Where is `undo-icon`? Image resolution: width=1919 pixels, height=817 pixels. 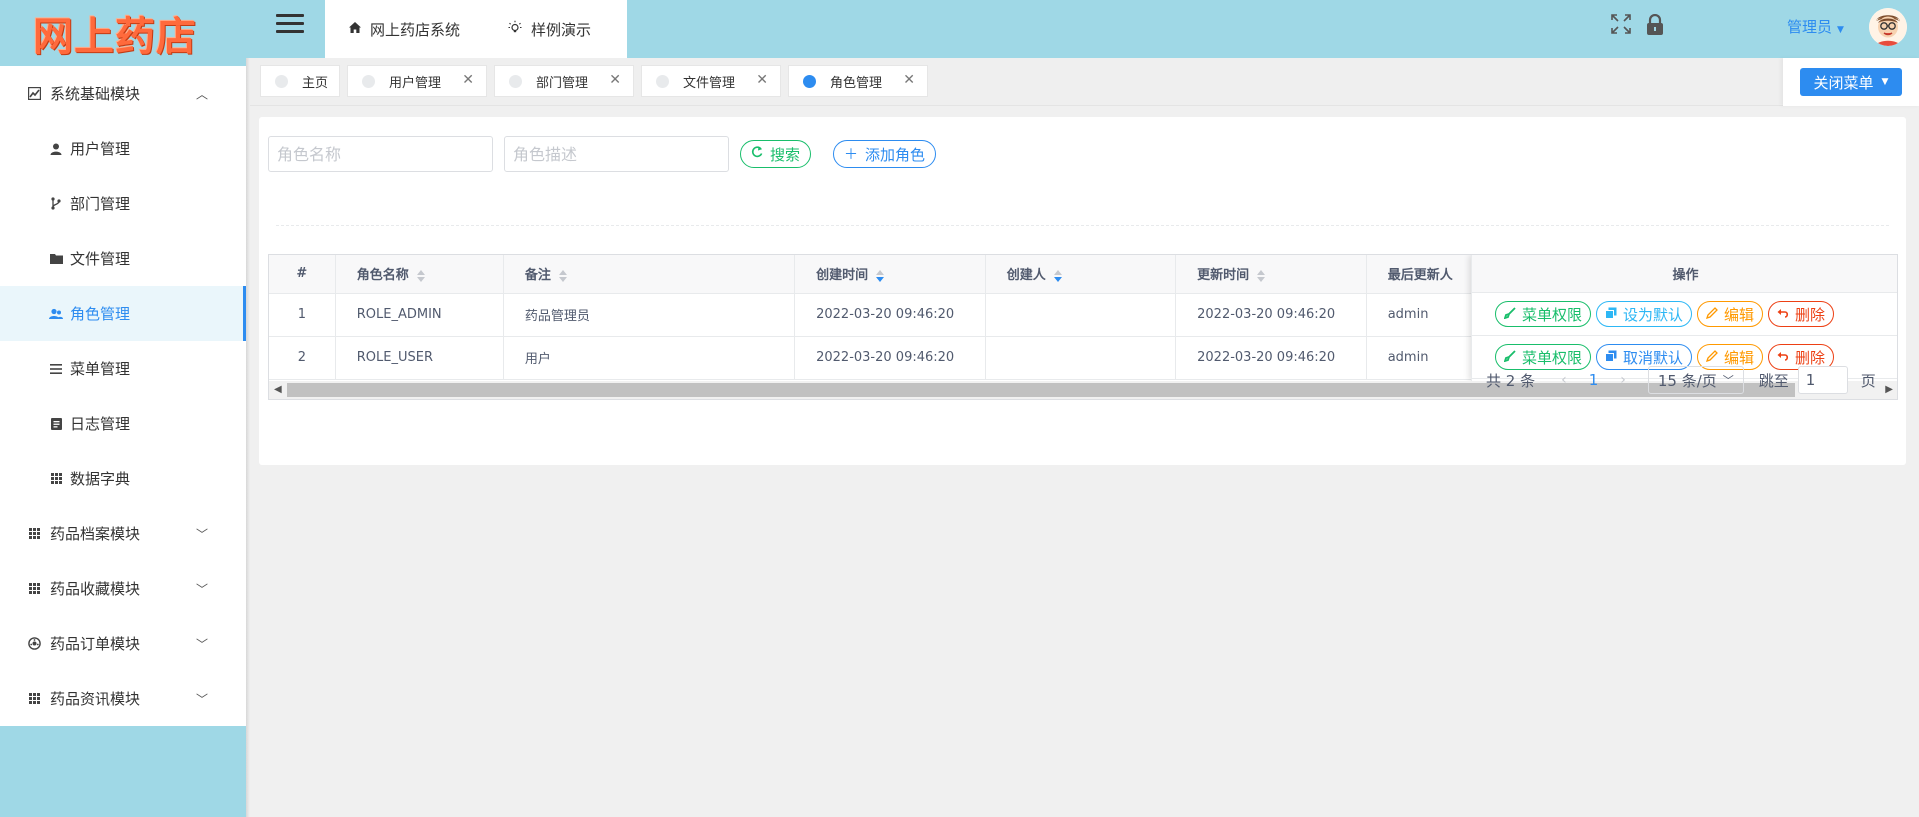
undo-icon is located at coordinates (1783, 357).